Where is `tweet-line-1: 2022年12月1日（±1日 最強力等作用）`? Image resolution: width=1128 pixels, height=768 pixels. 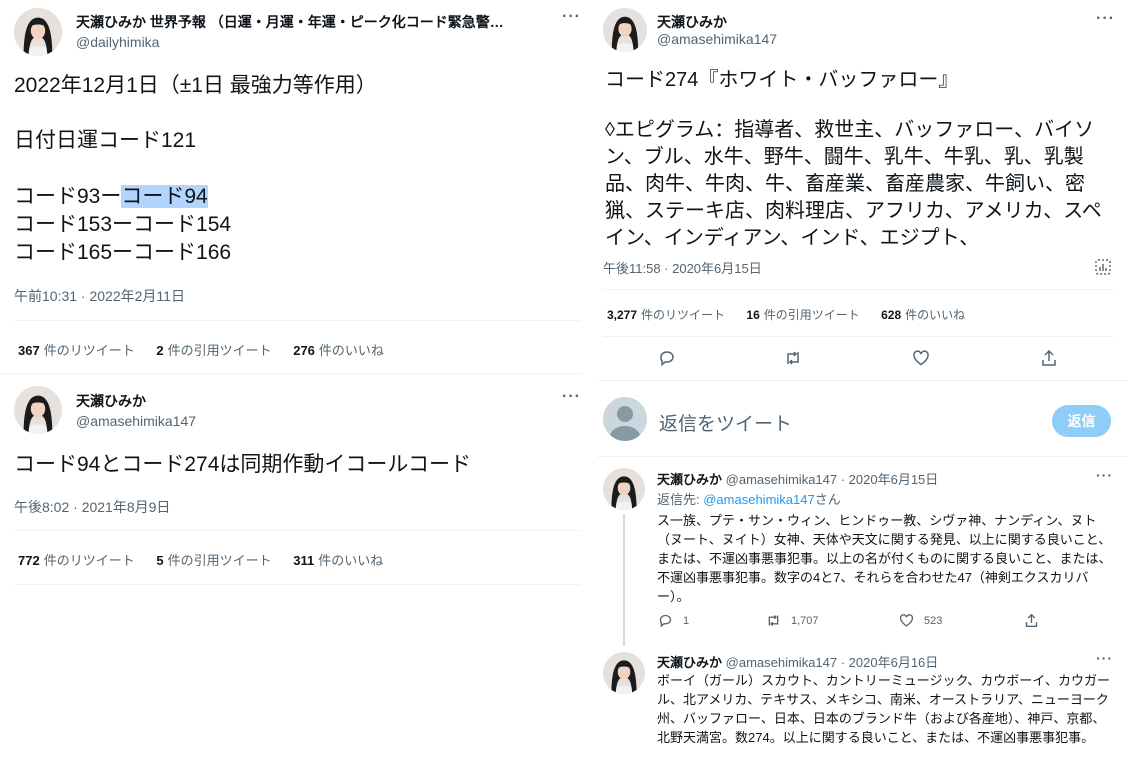 tweet-line-1: 2022年12月1日（±1日 最強力等作用） is located at coordinates (195, 85).